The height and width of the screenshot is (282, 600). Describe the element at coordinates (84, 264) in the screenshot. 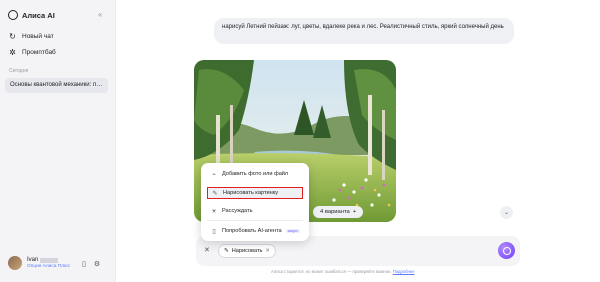

I see `phone-icon: ▯` at that location.